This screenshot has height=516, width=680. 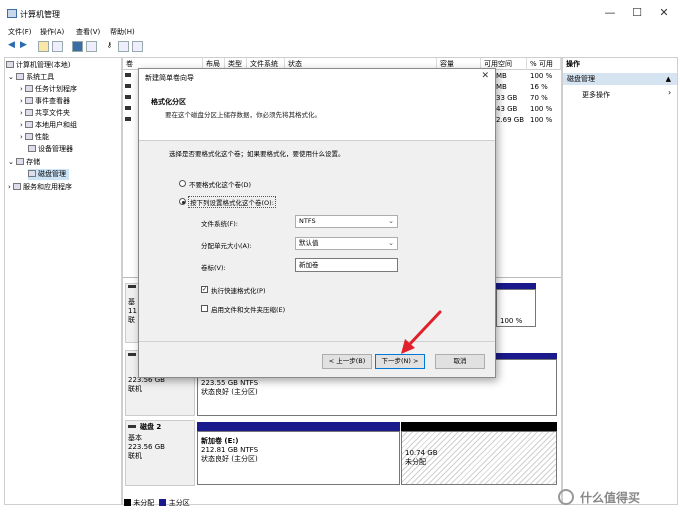 I want to click on red-arrow-annotation, so click(x=421, y=332).